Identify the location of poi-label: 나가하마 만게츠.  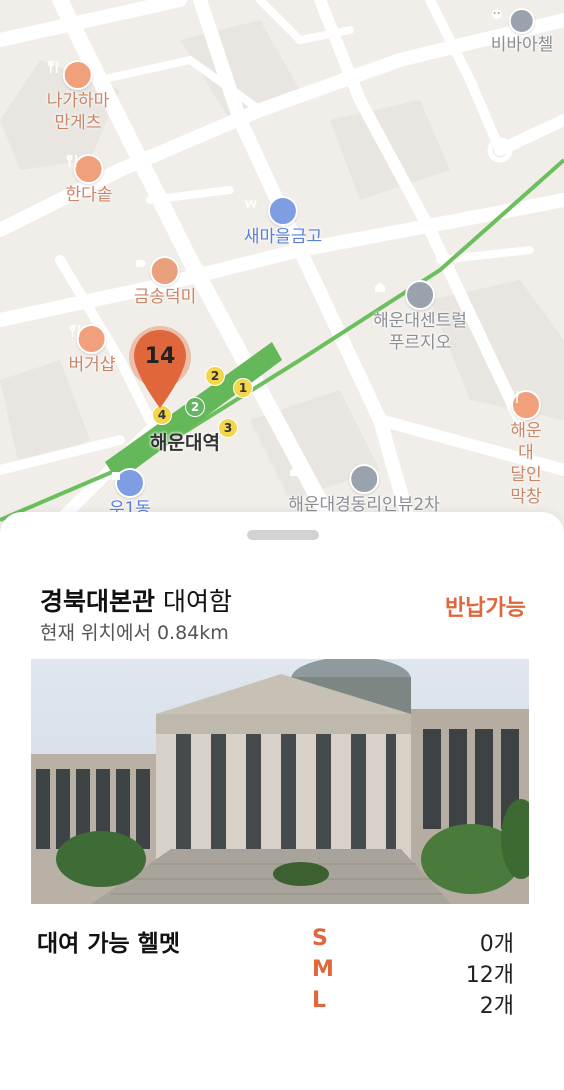
(78, 112).